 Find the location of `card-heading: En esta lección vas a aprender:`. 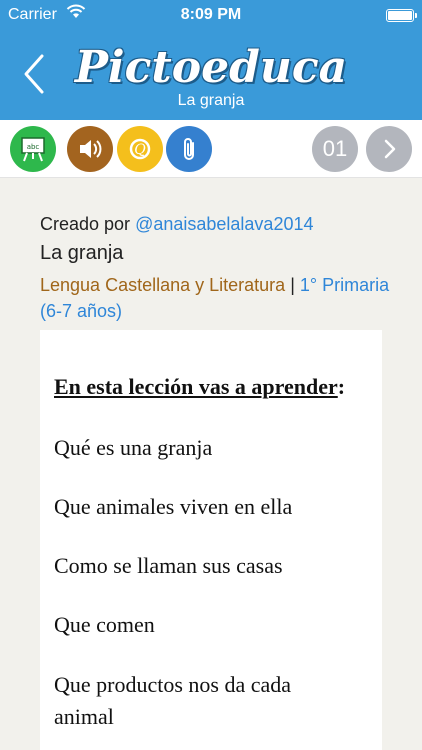

card-heading: En esta lección vas a aprender: is located at coordinates (199, 387).